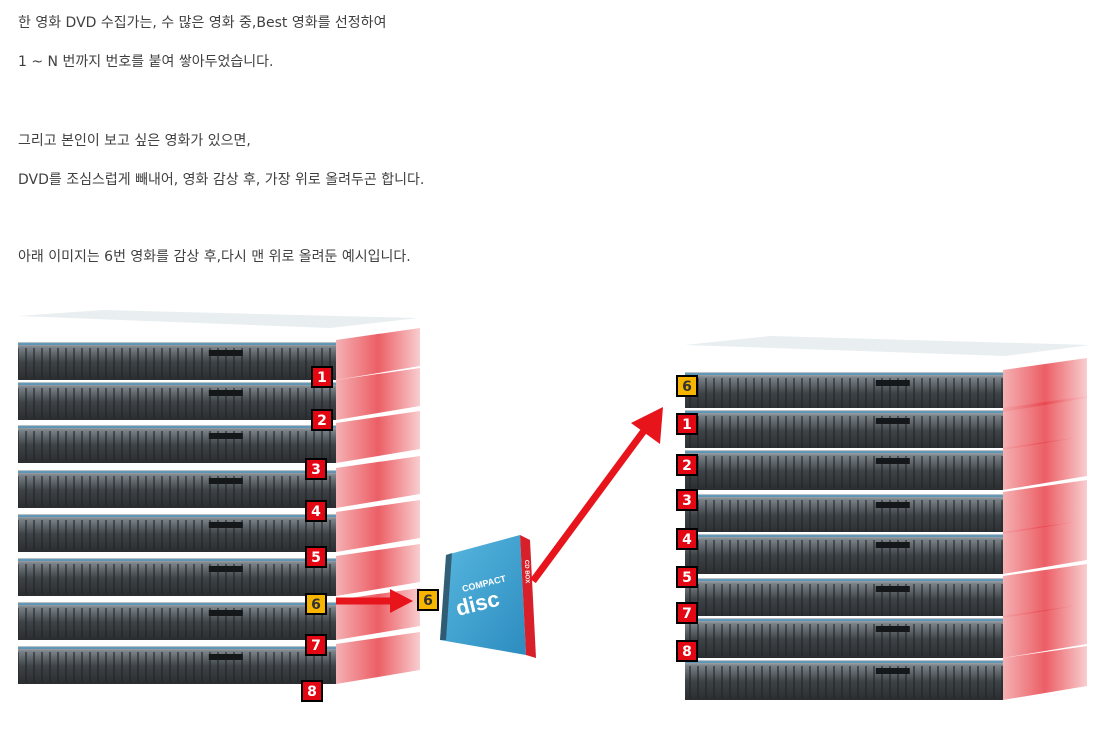  I want to click on removed-case-label: 6, so click(428, 600).